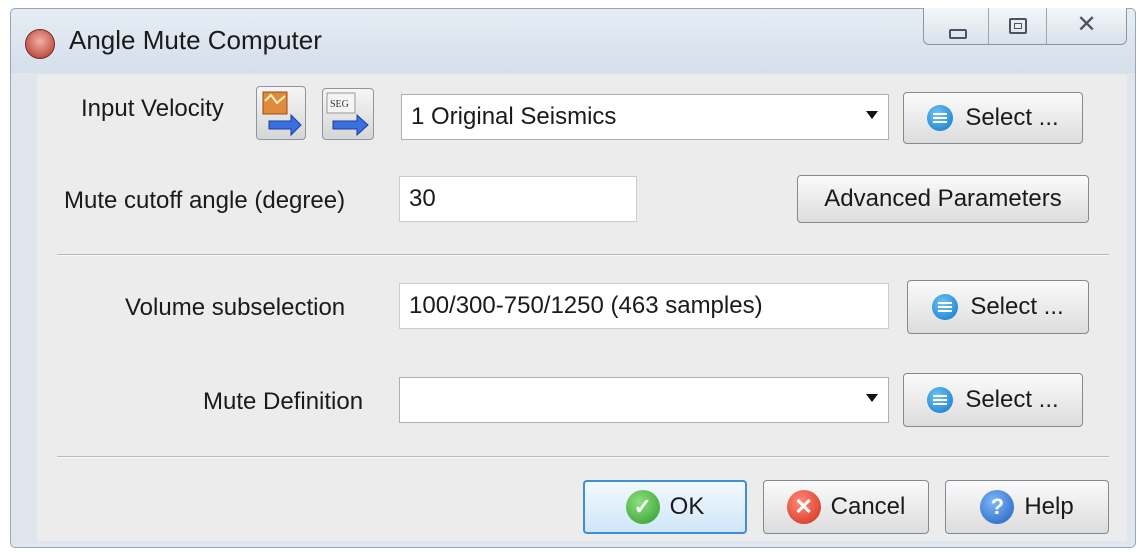 This screenshot has height=552, width=1139. Describe the element at coordinates (956, 26) in the screenshot. I see `minimize-button` at that location.